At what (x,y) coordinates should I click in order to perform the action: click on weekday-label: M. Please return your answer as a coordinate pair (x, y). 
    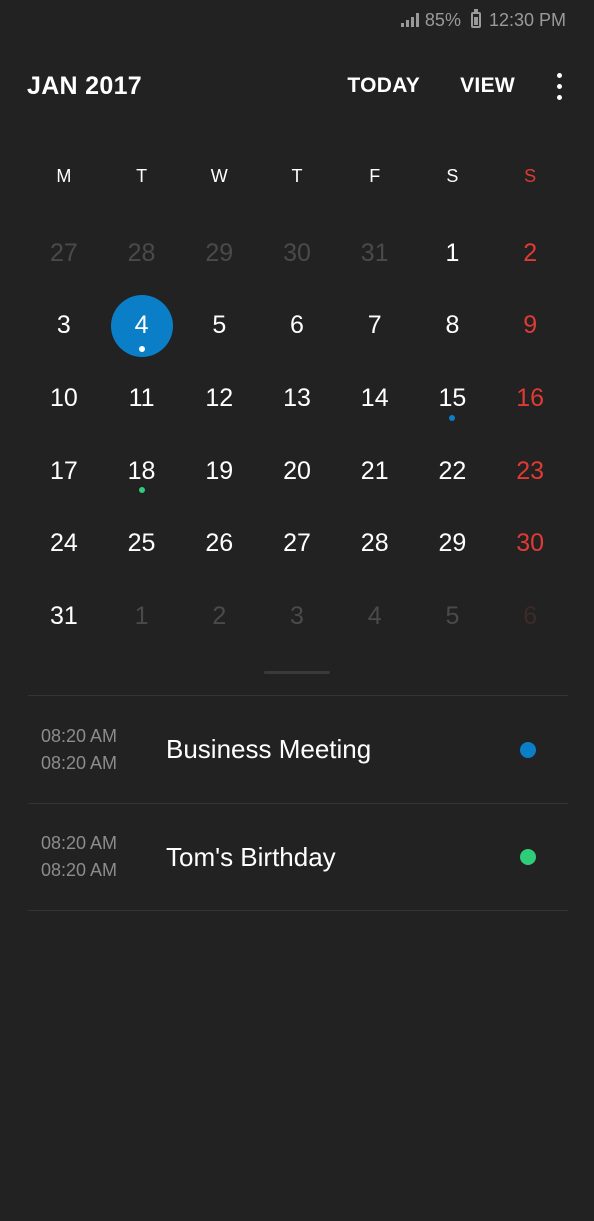
    Looking at the image, I should click on (64, 176).